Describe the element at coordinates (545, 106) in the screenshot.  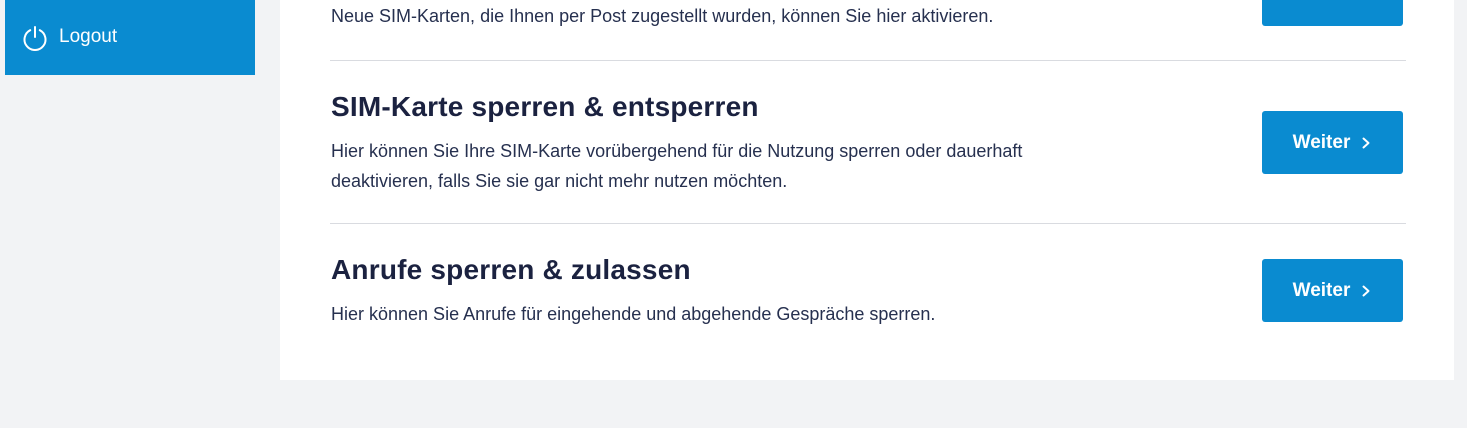
I see `section-title-sim-lock: SIM-Karte sperren & entsperren` at that location.